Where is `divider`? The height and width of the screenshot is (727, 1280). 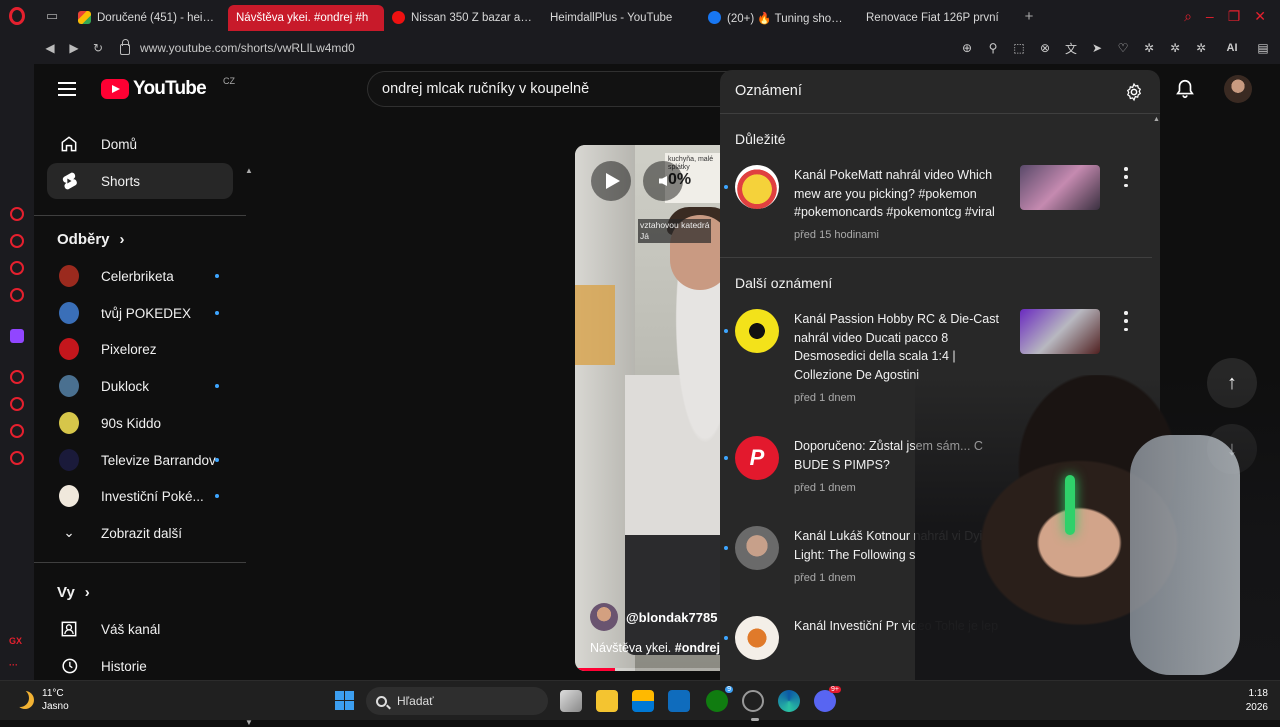 divider is located at coordinates (936, 257).